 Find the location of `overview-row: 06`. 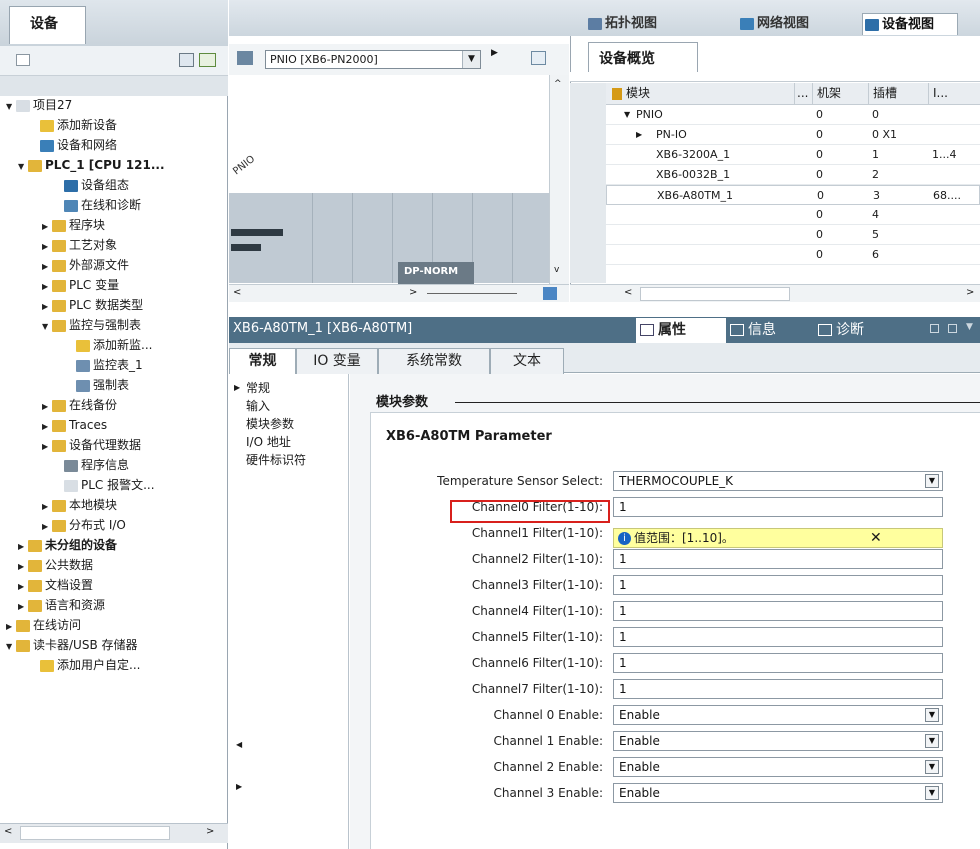

overview-row: 06 is located at coordinates (793, 255).